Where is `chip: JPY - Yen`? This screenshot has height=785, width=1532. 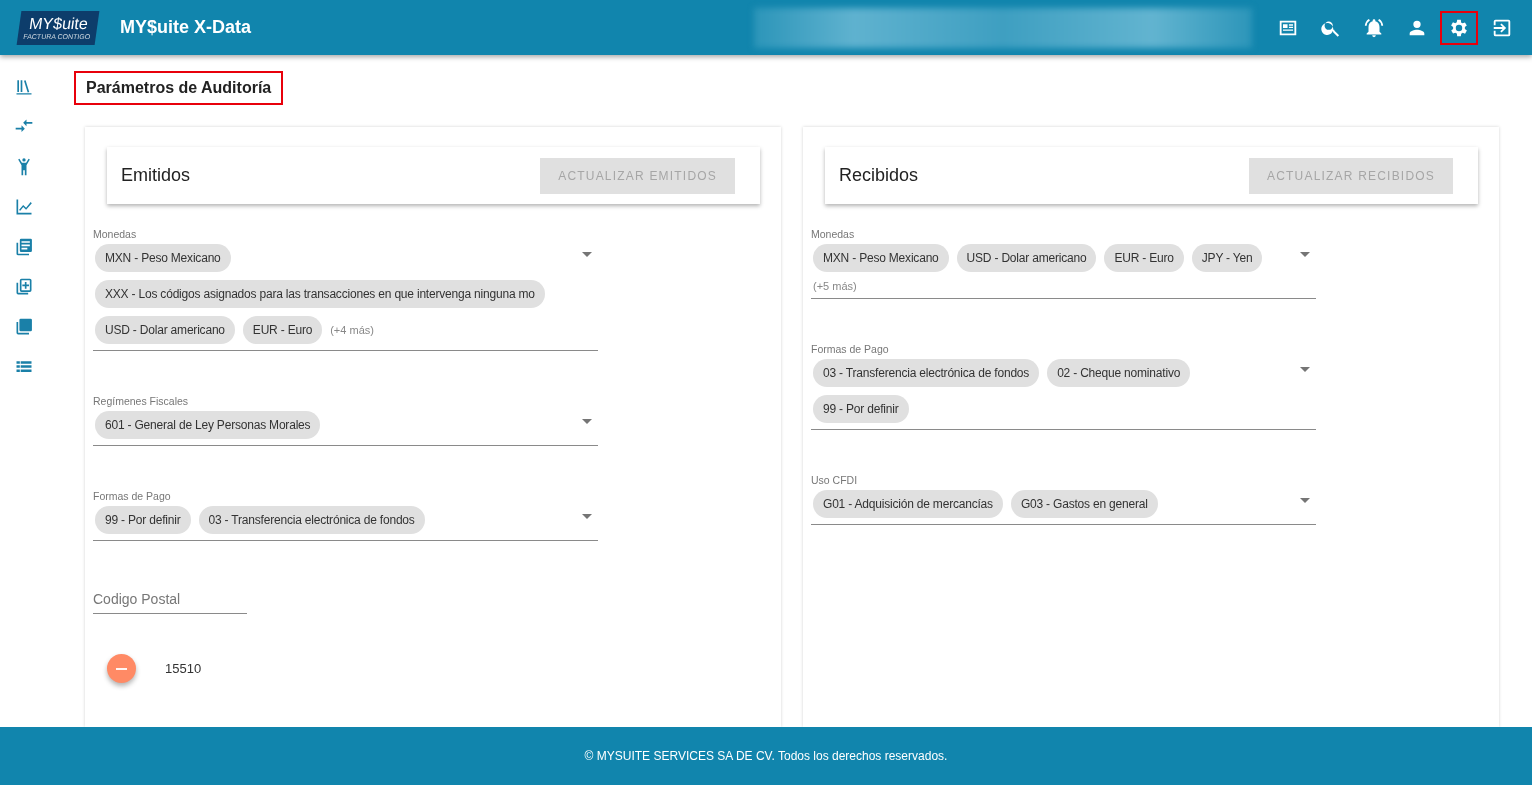 chip: JPY - Yen is located at coordinates (1227, 258).